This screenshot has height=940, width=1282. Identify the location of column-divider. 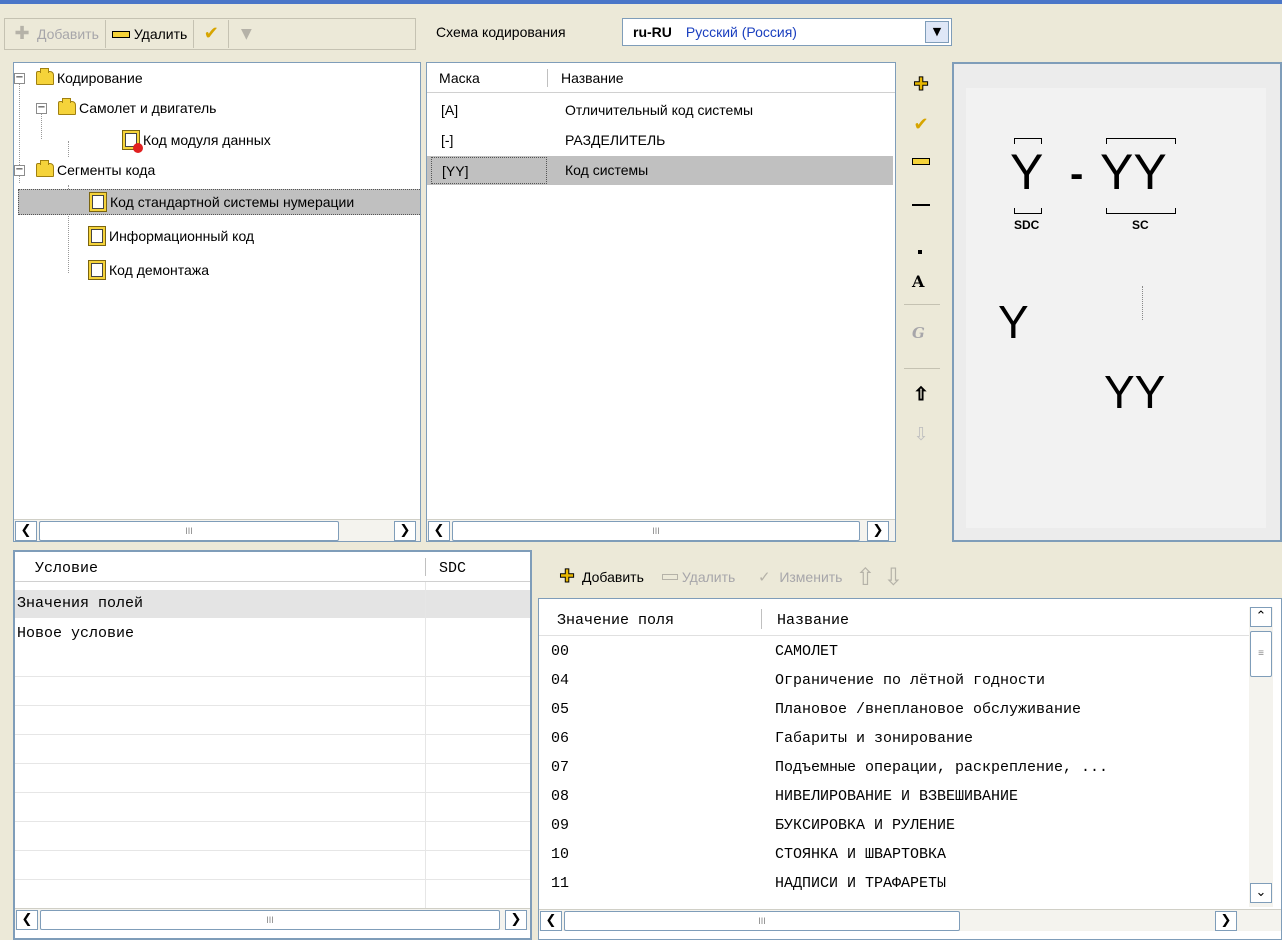
(425, 567).